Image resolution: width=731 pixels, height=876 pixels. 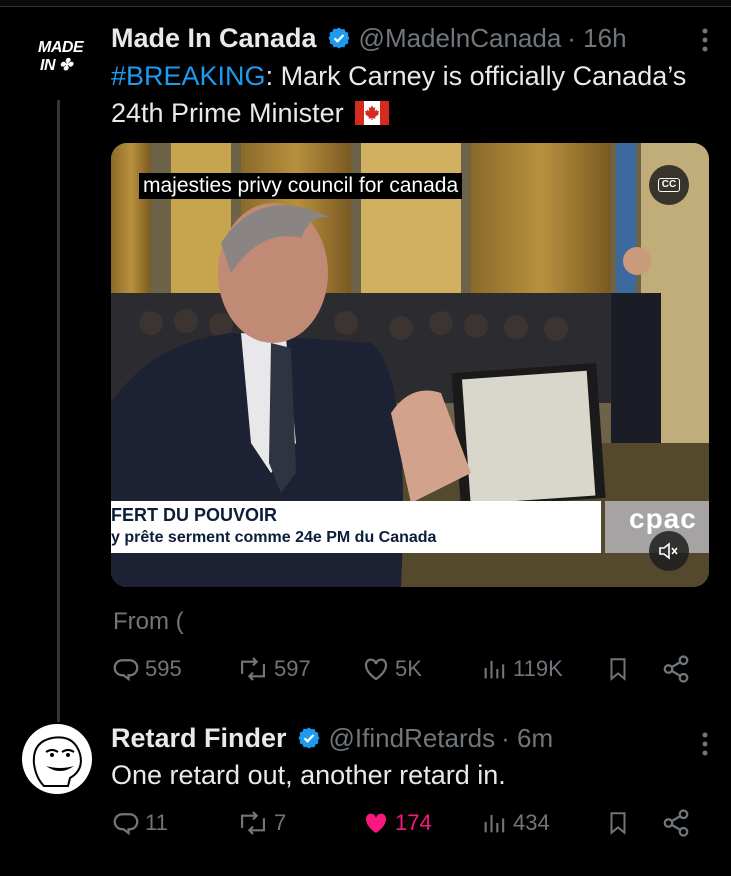 I want to click on repost-button: 597, so click(x=273, y=669).